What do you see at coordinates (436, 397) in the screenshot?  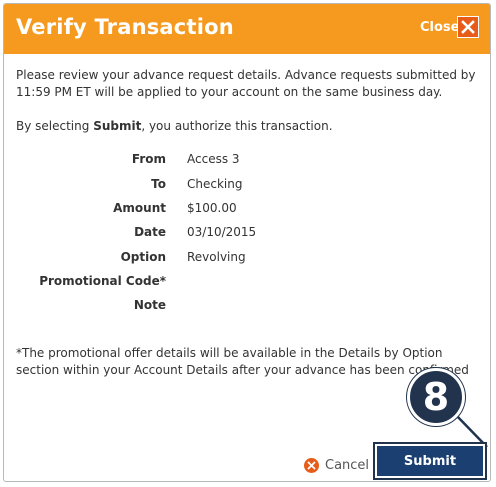 I see `step-callout-badge: 8` at bounding box center [436, 397].